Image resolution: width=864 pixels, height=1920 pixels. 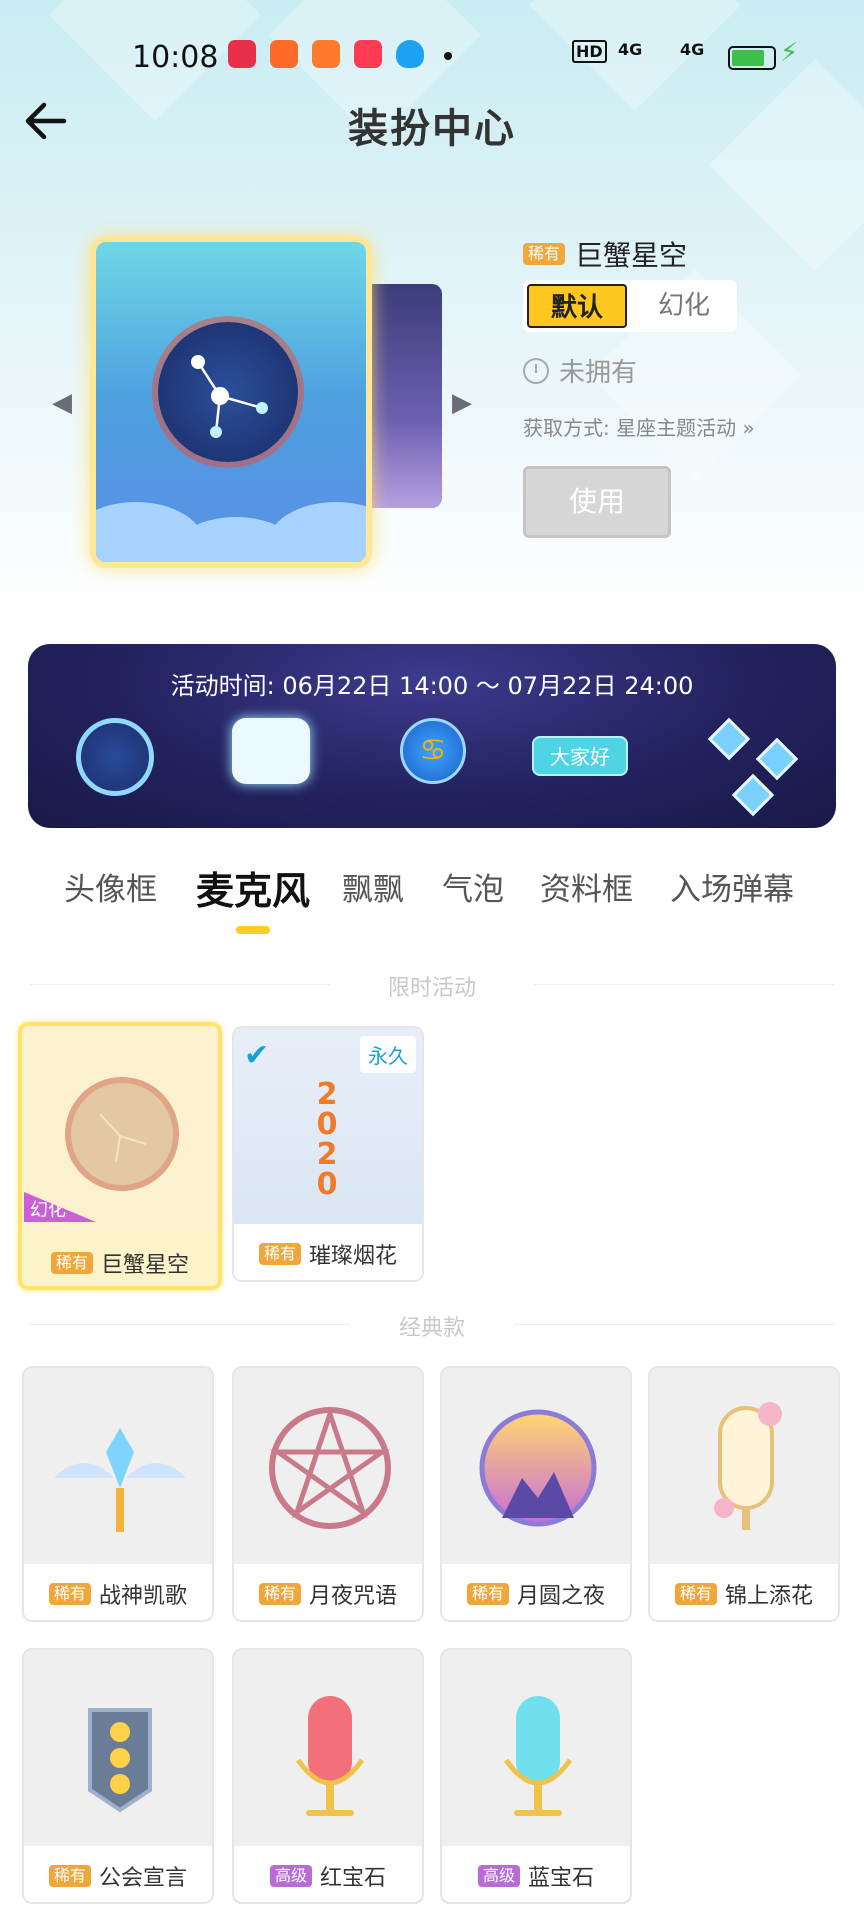 What do you see at coordinates (538, 1756) in the screenshot?
I see `sapphire-mic-icon` at bounding box center [538, 1756].